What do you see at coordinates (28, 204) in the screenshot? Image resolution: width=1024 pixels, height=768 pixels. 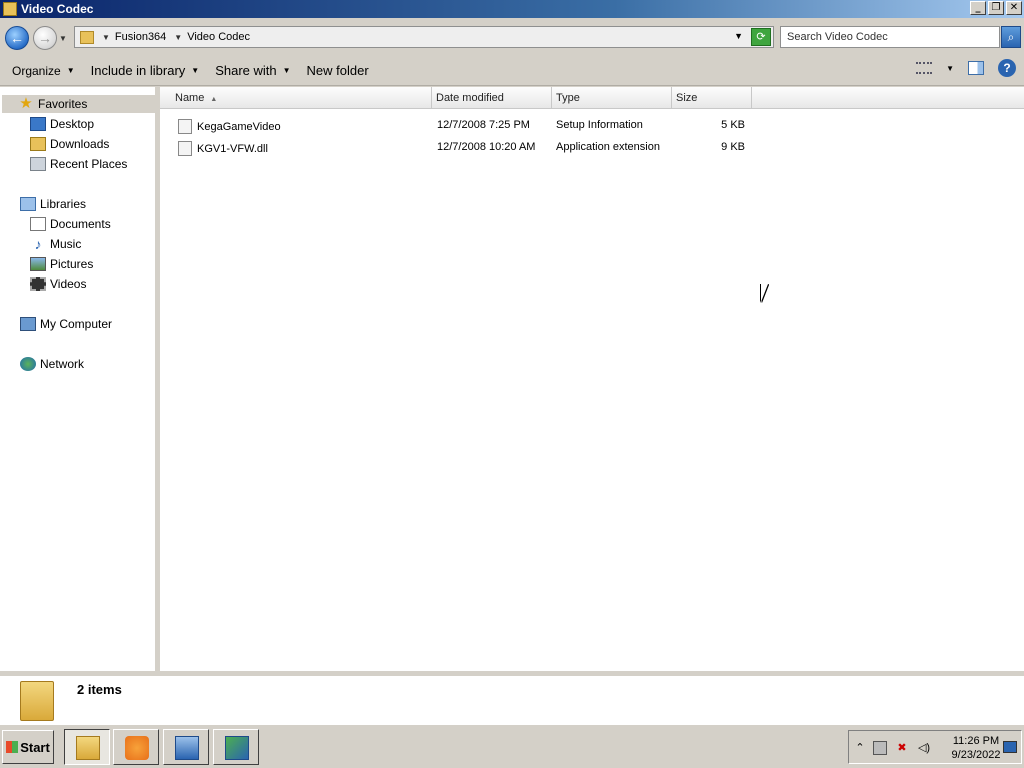 I see `libraries-icon` at bounding box center [28, 204].